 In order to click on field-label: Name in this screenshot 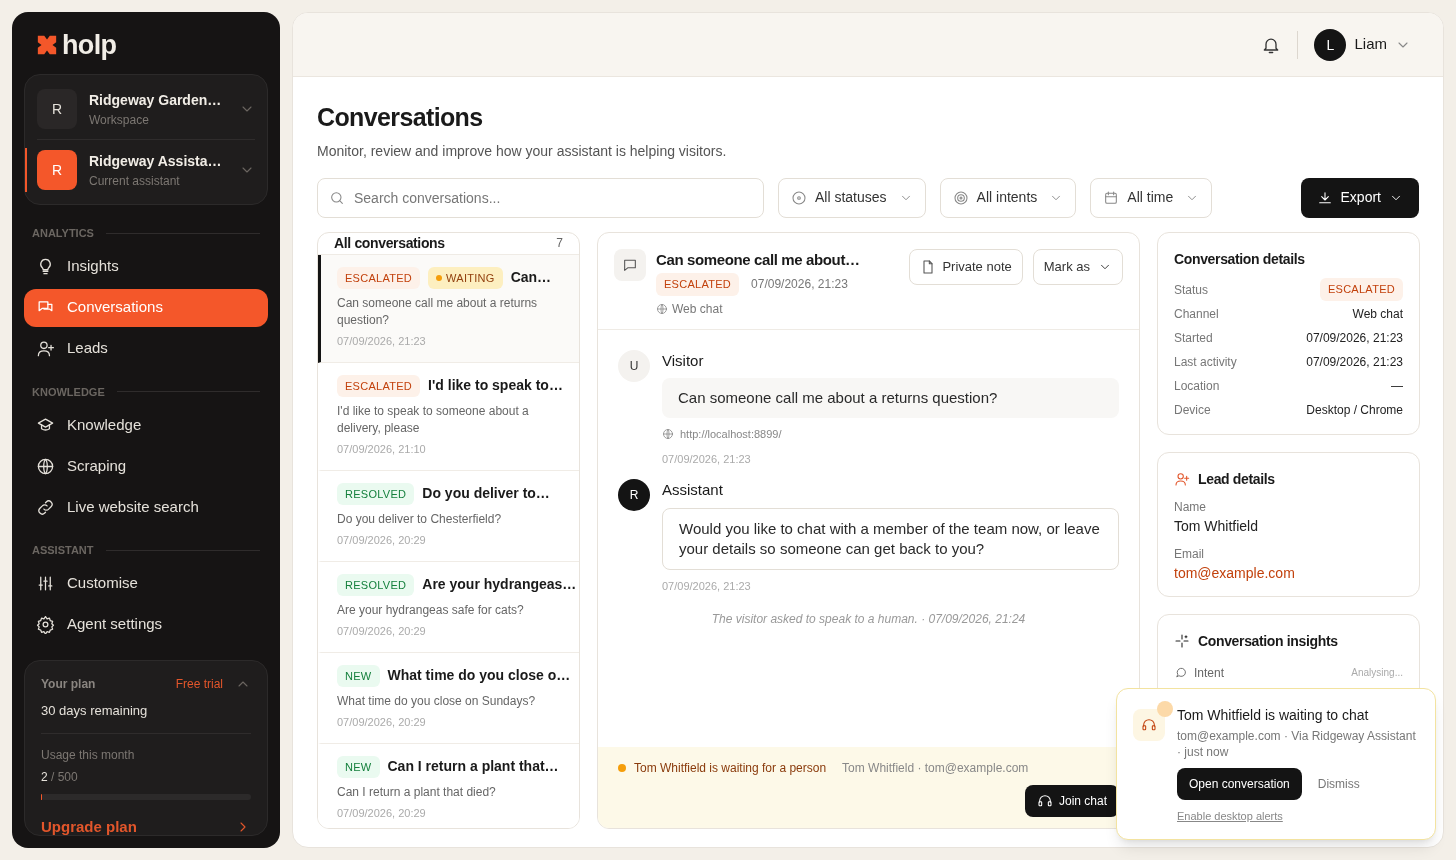, I will do `click(1190, 507)`.